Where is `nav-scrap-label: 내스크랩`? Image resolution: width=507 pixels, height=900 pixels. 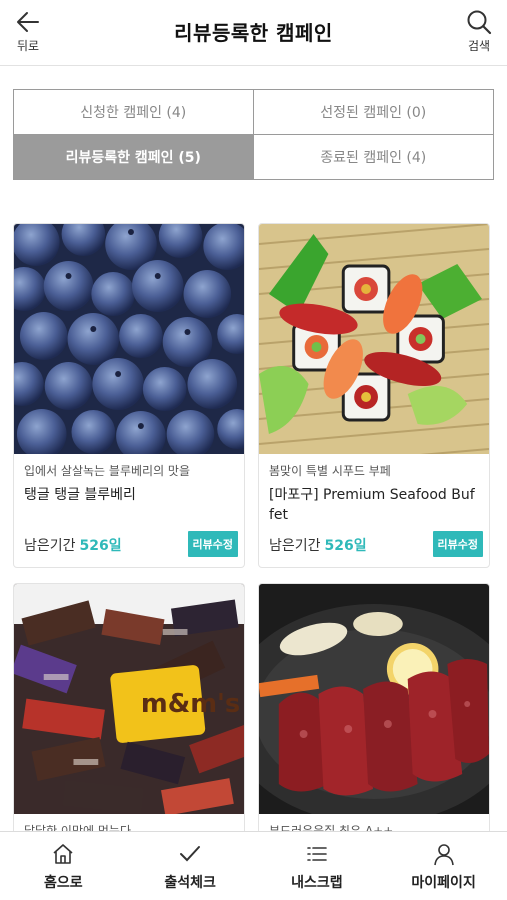
nav-scrap-label: 내스크랩 is located at coordinates (317, 883).